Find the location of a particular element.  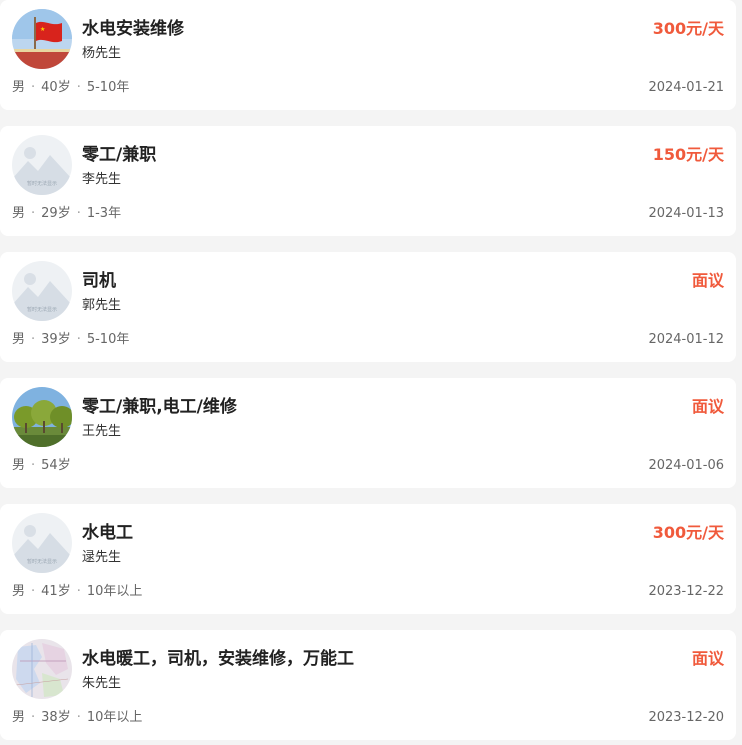

age: 29岁 is located at coordinates (56, 213).